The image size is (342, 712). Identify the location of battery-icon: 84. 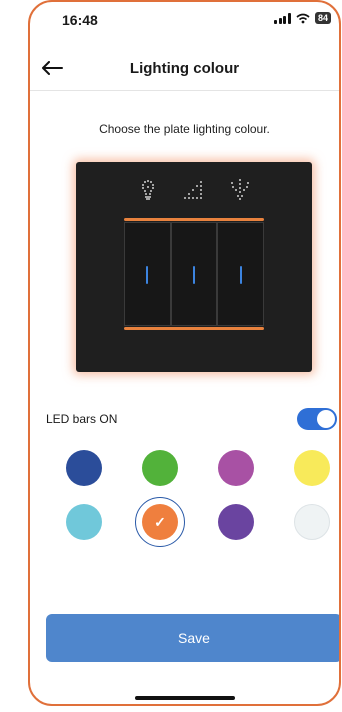
(322, 18).